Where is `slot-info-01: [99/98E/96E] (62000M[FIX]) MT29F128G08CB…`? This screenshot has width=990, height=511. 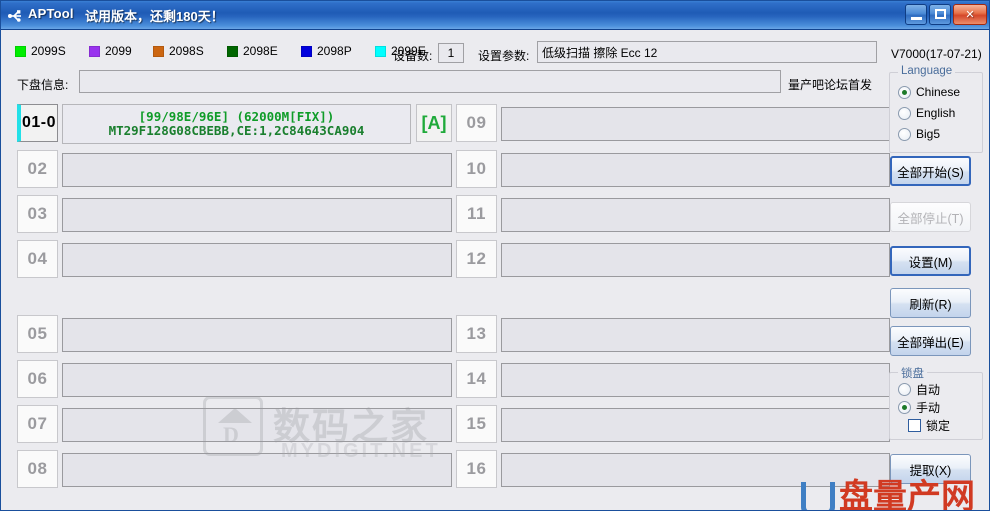
slot-info-01: [99/98E/96E] (62000M[FIX]) MT29F128G08CB… is located at coordinates (236, 124).